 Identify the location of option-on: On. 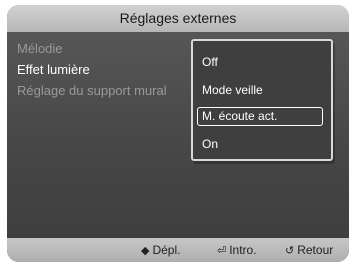
(210, 144).